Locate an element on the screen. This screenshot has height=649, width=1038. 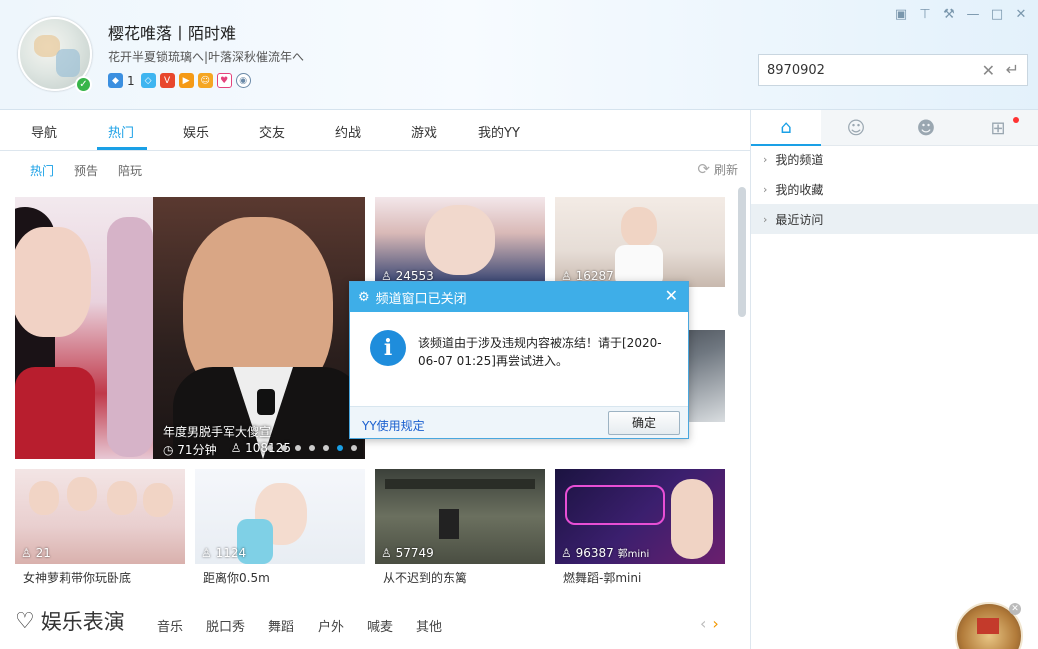
viewer-count: ♙ 21 is located at coordinates (36, 553).